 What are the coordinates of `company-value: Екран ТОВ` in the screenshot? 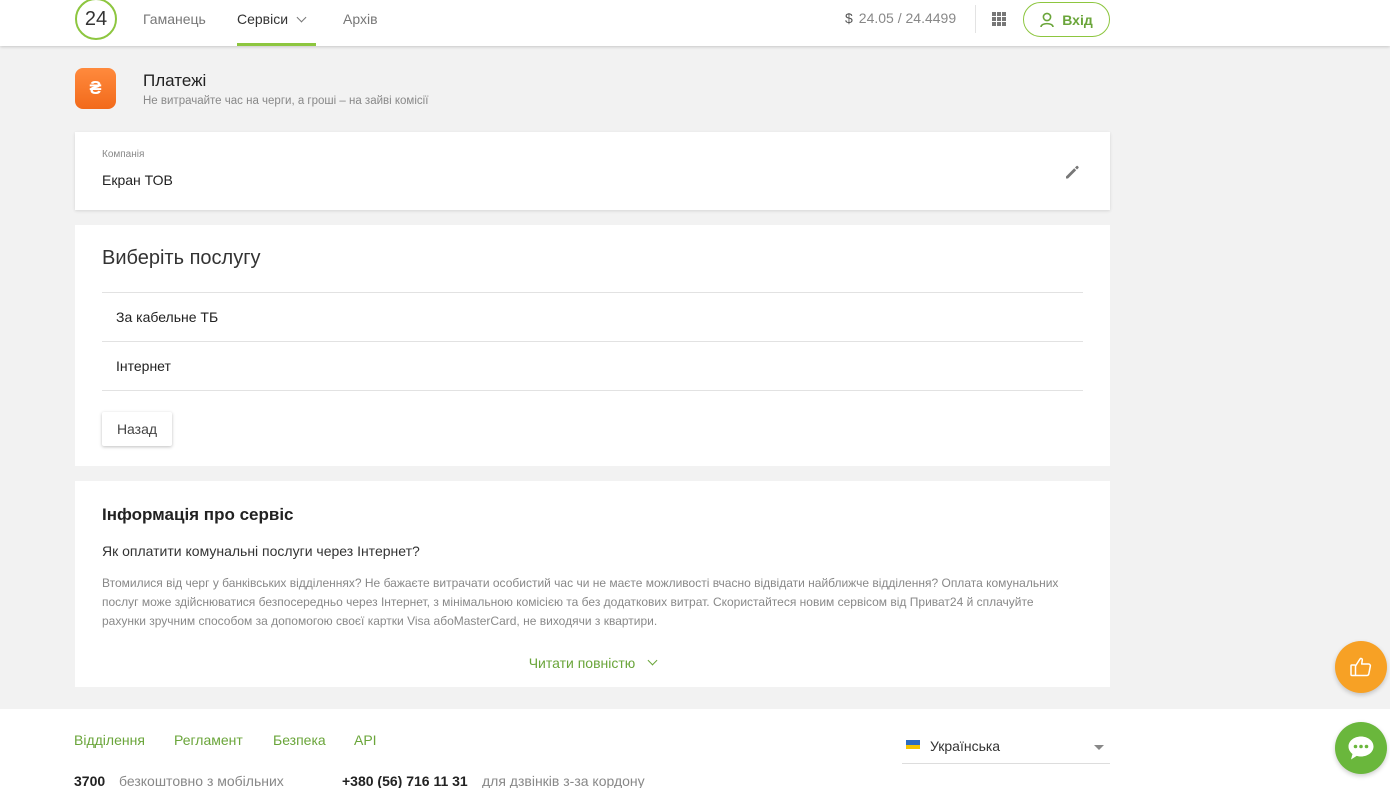 It's located at (137, 180).